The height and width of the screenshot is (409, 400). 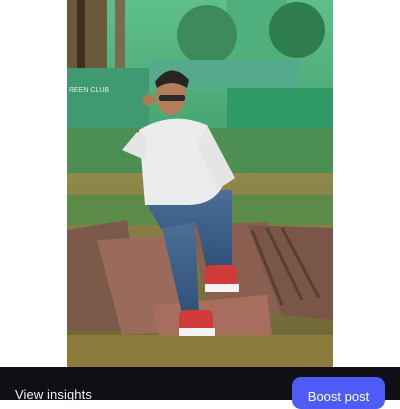 What do you see at coordinates (89, 90) in the screenshot?
I see `wall-sign-text: REEN CLUB` at bounding box center [89, 90].